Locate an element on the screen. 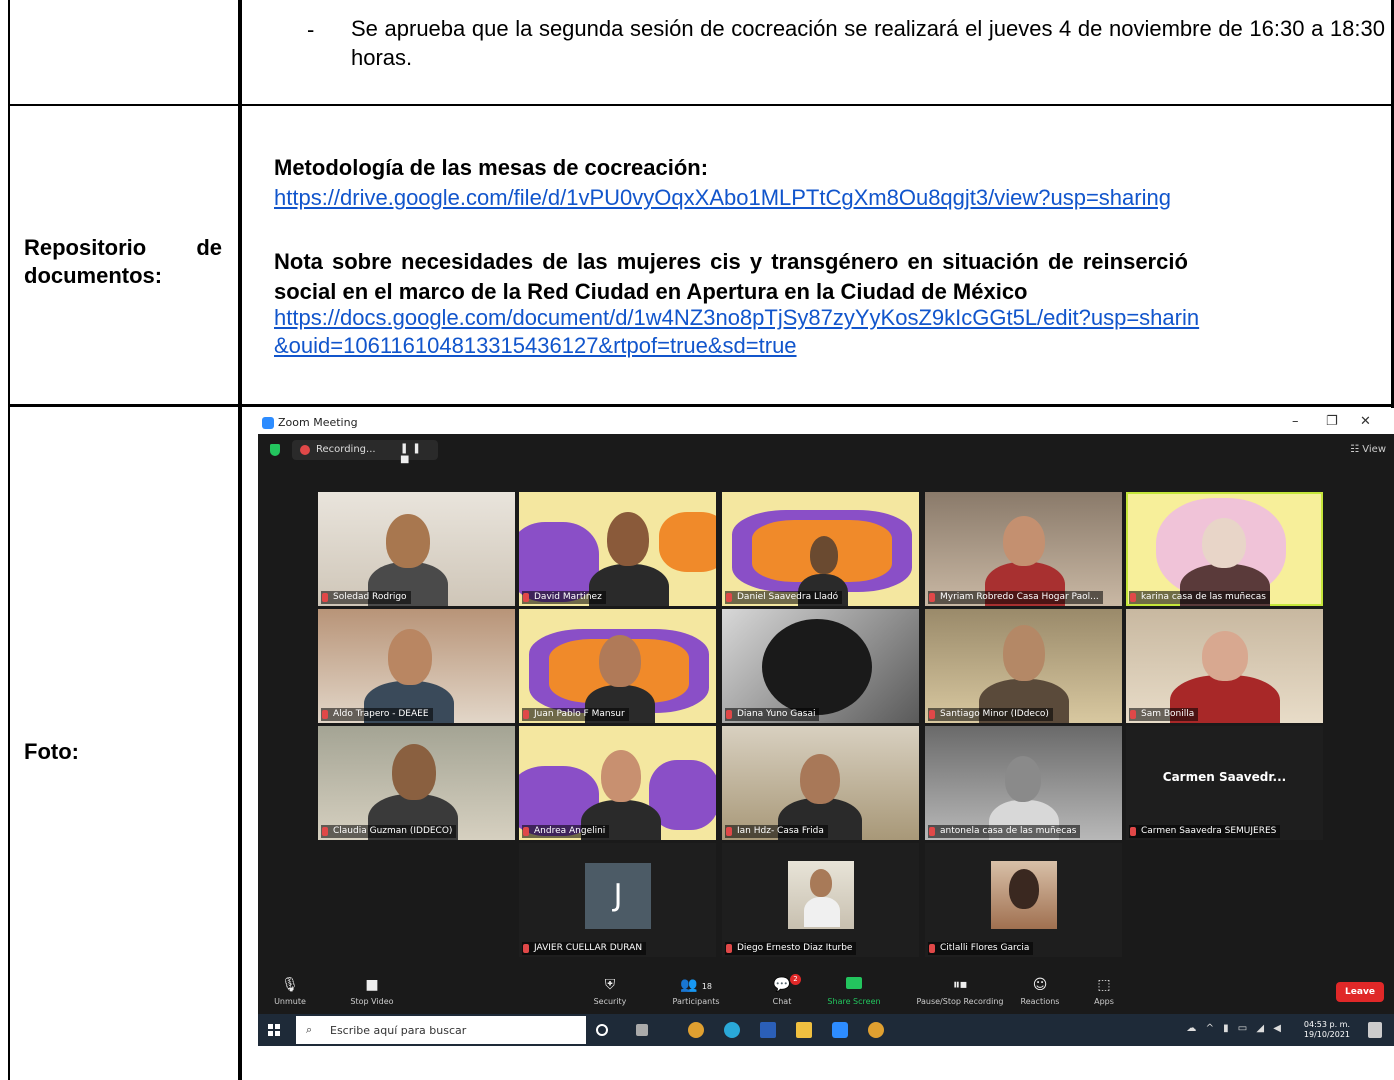 Image resolution: width=1394 pixels, height=1080 pixels. shield-icon: ⛨ is located at coordinates (610, 985).